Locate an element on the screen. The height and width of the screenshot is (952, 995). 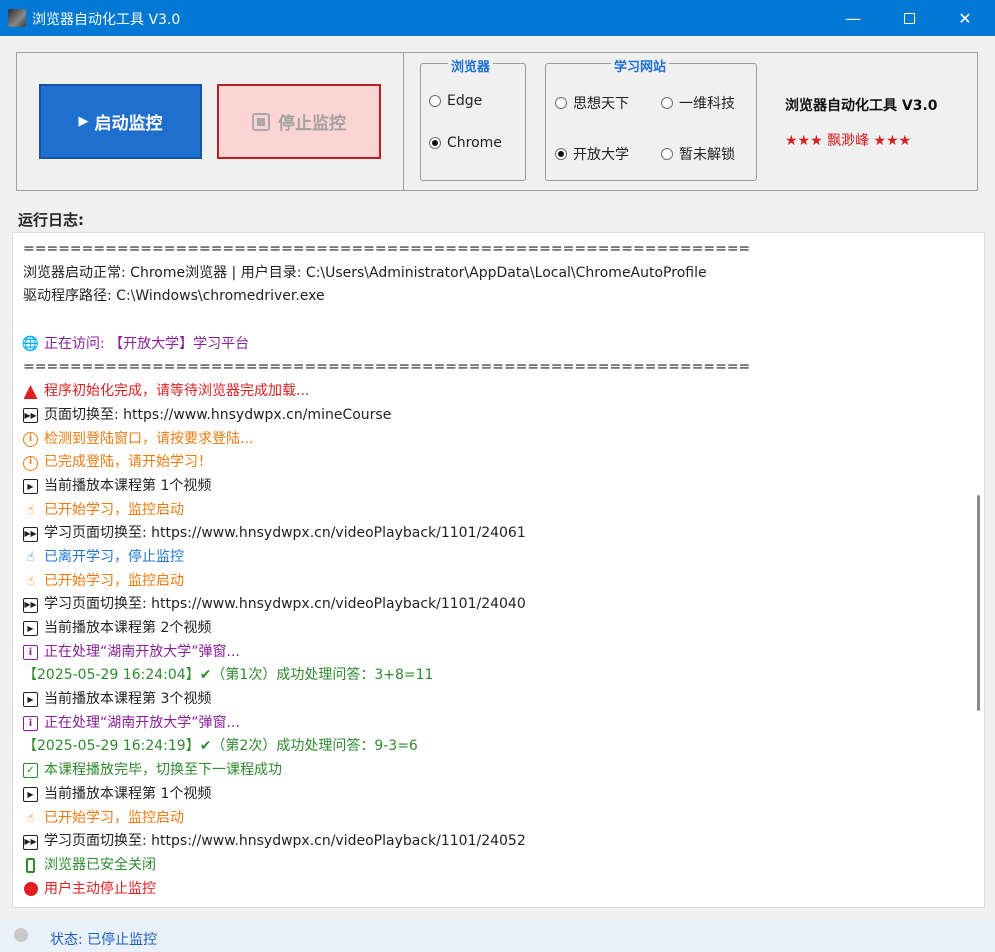
info-circle-icon: i is located at coordinates (30, 439).